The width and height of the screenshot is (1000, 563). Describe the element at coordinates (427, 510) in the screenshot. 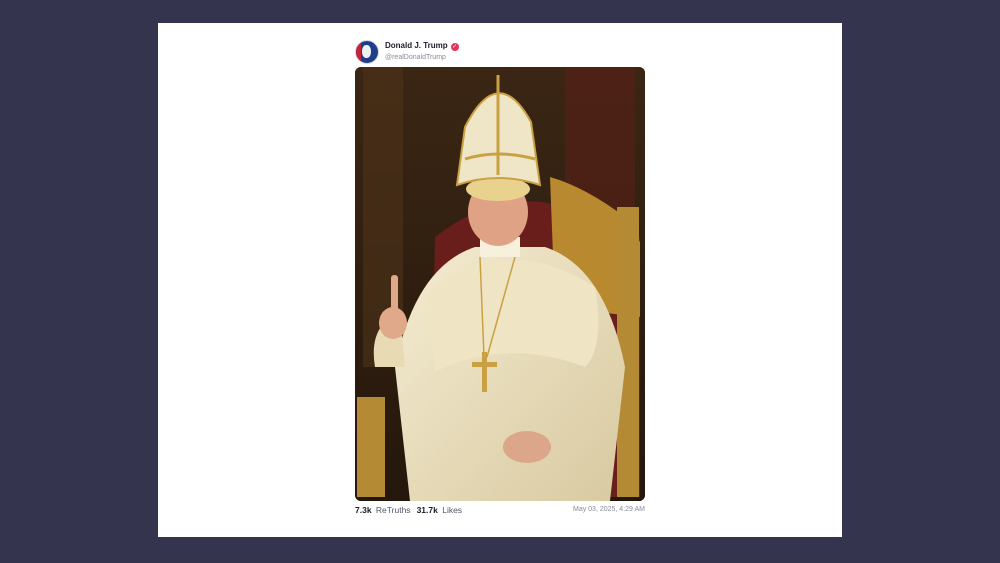

I see `likes-count: 31.7k` at that location.